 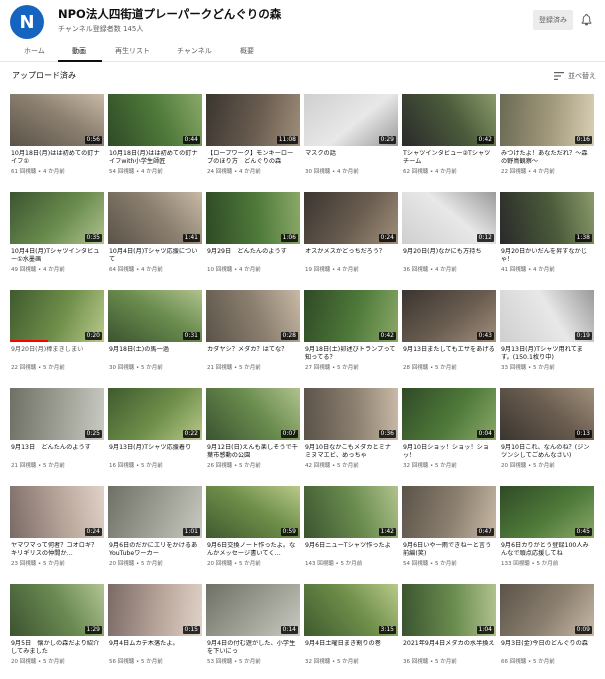 What do you see at coordinates (449, 316) in the screenshot?
I see `video-thumbnail: 0:43` at bounding box center [449, 316].